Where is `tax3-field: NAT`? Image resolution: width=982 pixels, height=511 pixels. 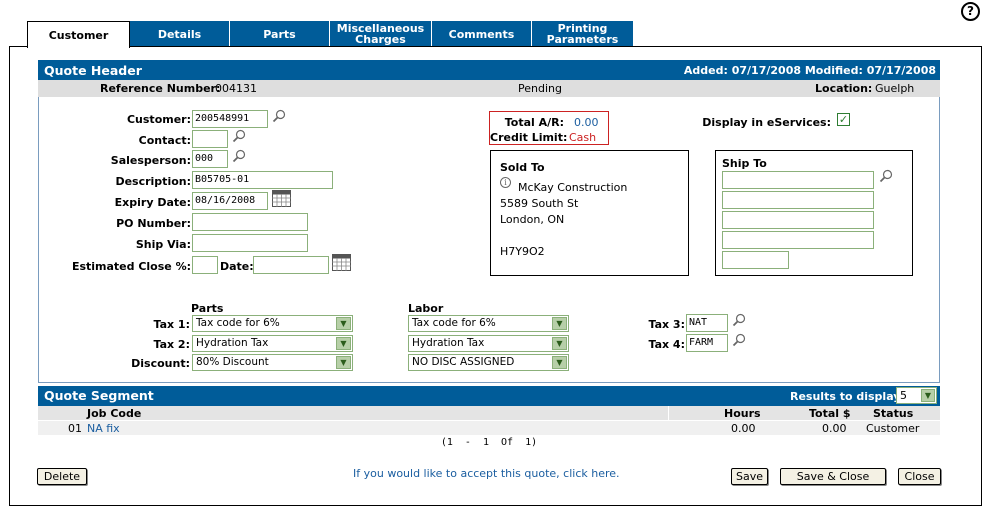 tax3-field: NAT is located at coordinates (707, 323).